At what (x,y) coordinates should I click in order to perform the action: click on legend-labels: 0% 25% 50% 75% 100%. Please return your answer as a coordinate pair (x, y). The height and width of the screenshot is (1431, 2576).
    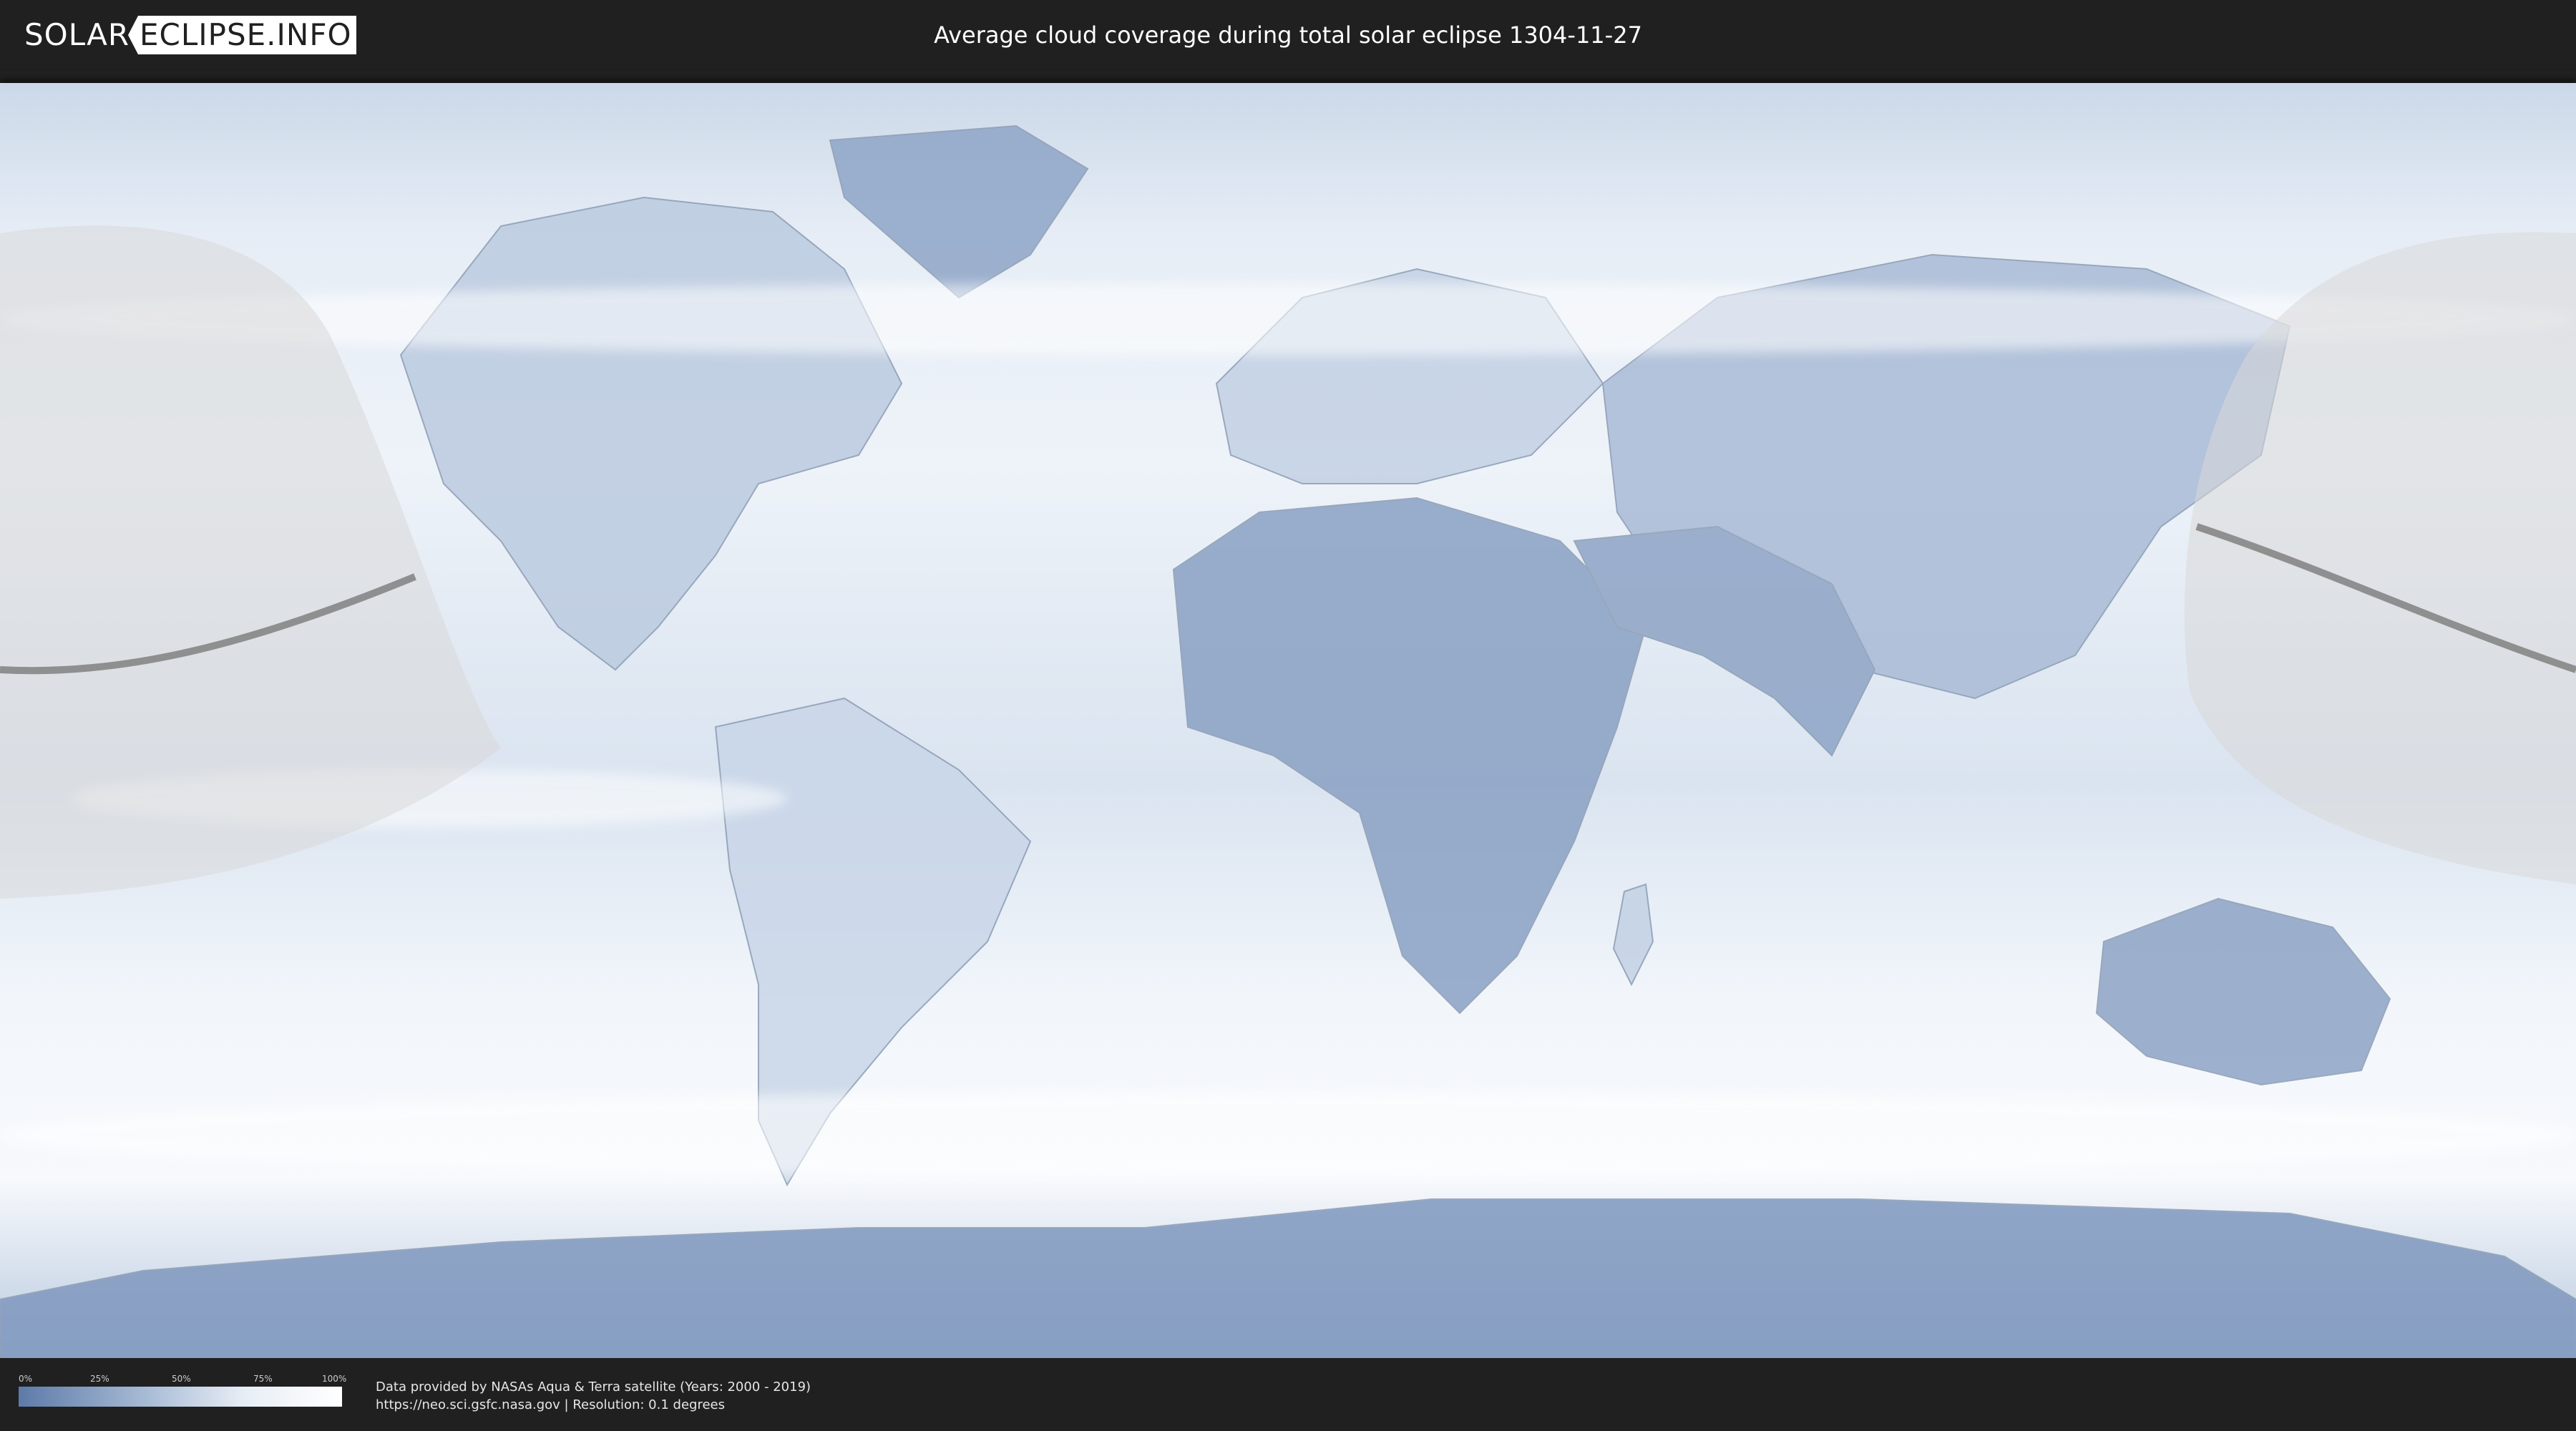
    Looking at the image, I should click on (182, 1380).